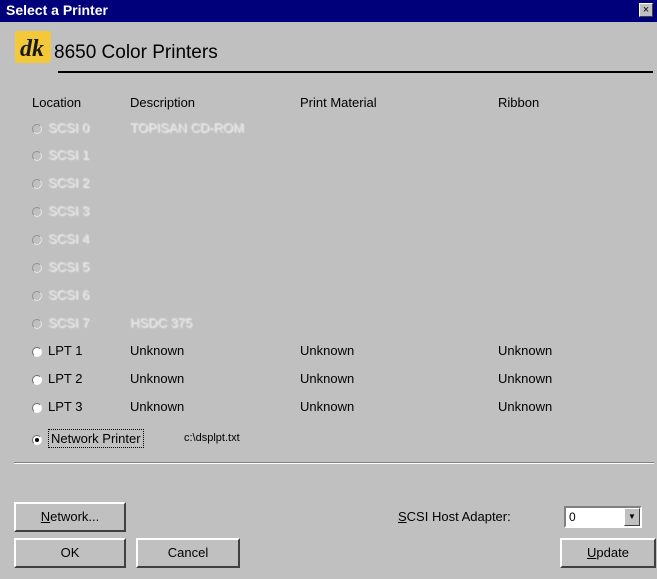 The height and width of the screenshot is (579, 657). I want to click on printer-row-lpt-1: LPT 1 Unknown Unknown Unknown, so click(342, 354).